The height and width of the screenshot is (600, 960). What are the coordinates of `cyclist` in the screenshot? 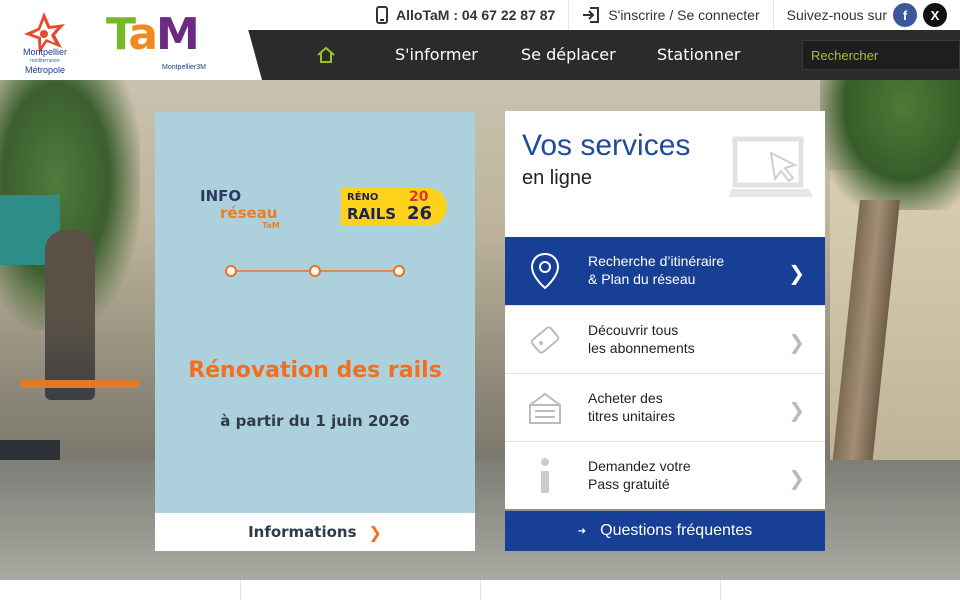 It's located at (70, 315).